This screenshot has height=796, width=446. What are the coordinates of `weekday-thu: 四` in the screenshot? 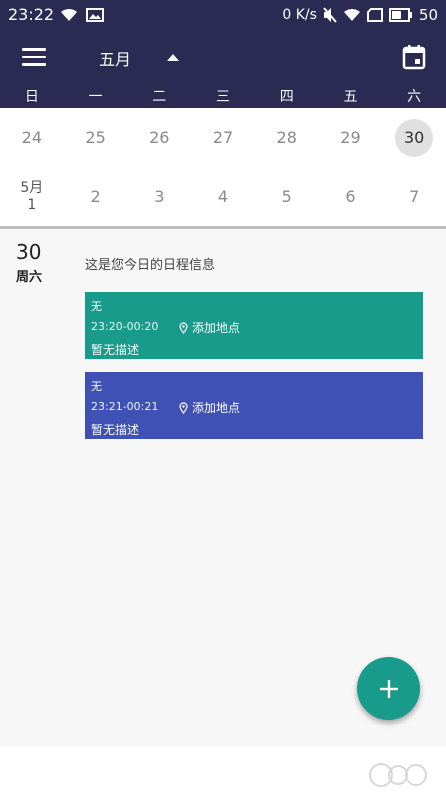 It's located at (286, 97).